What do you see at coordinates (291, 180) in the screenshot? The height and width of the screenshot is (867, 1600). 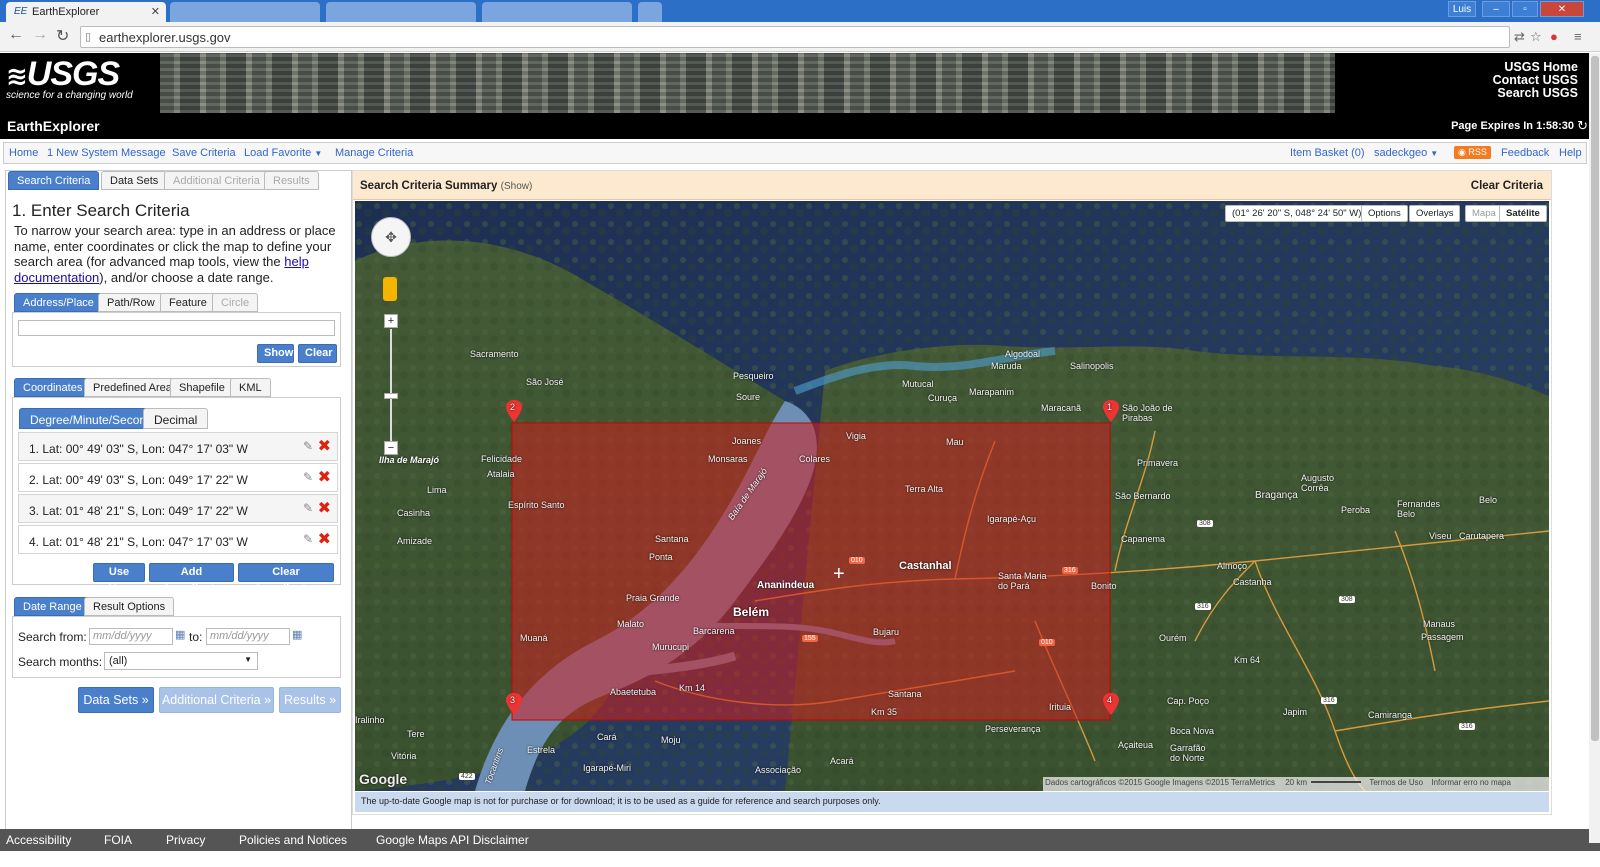 I see `tab-results: Results` at bounding box center [291, 180].